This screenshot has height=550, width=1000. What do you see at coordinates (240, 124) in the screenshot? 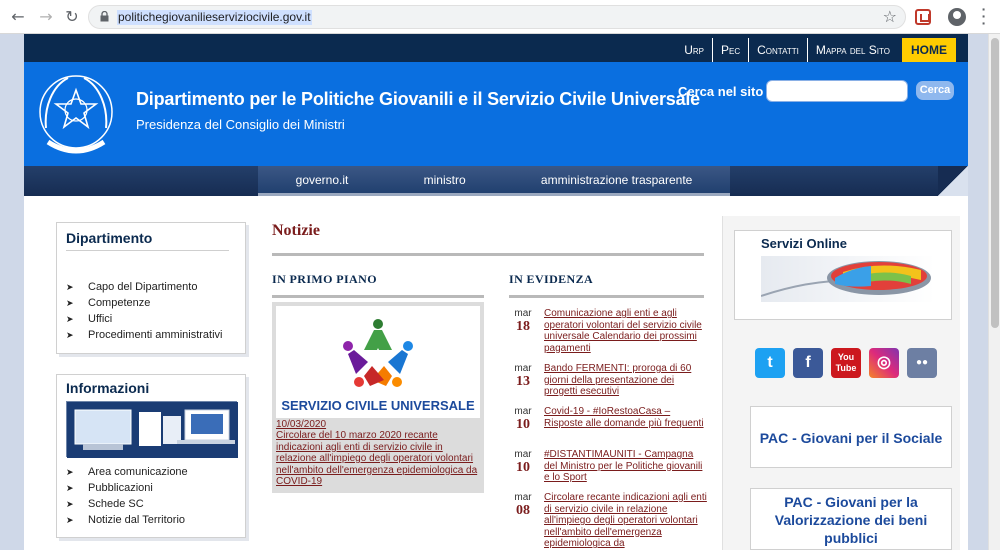
I see `department-subtitle: Presidenza del Consiglio dei Ministri` at bounding box center [240, 124].